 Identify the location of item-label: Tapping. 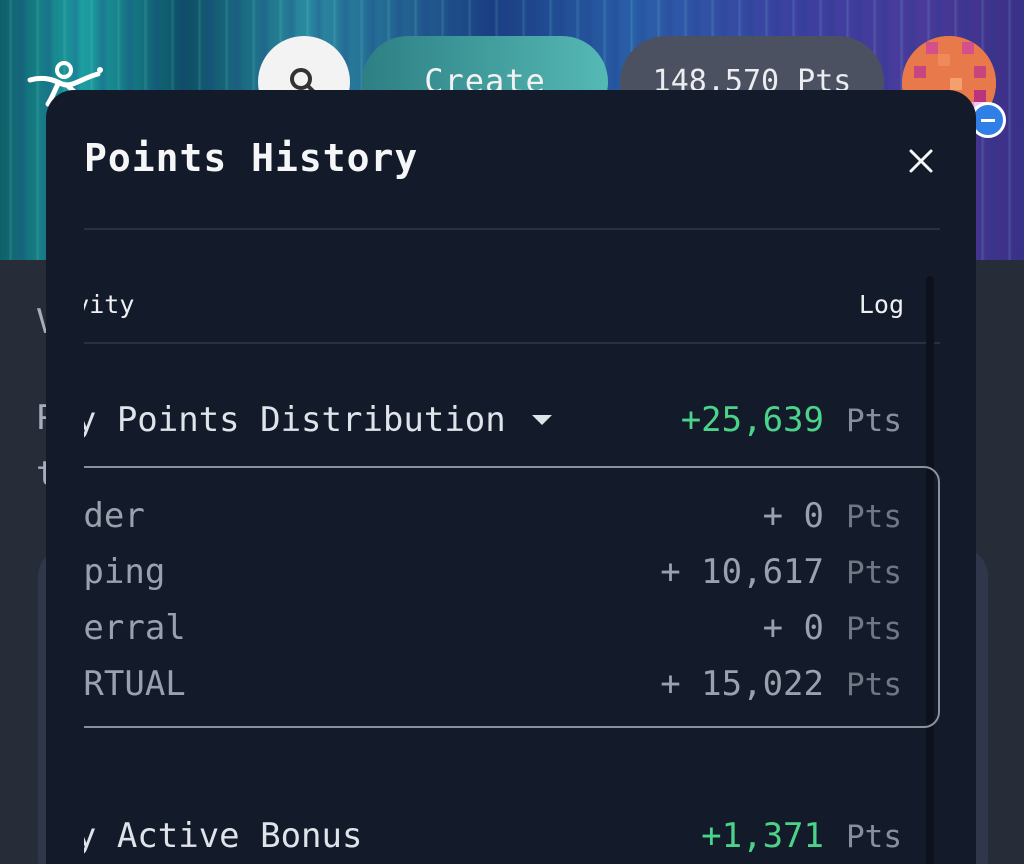
(125, 572).